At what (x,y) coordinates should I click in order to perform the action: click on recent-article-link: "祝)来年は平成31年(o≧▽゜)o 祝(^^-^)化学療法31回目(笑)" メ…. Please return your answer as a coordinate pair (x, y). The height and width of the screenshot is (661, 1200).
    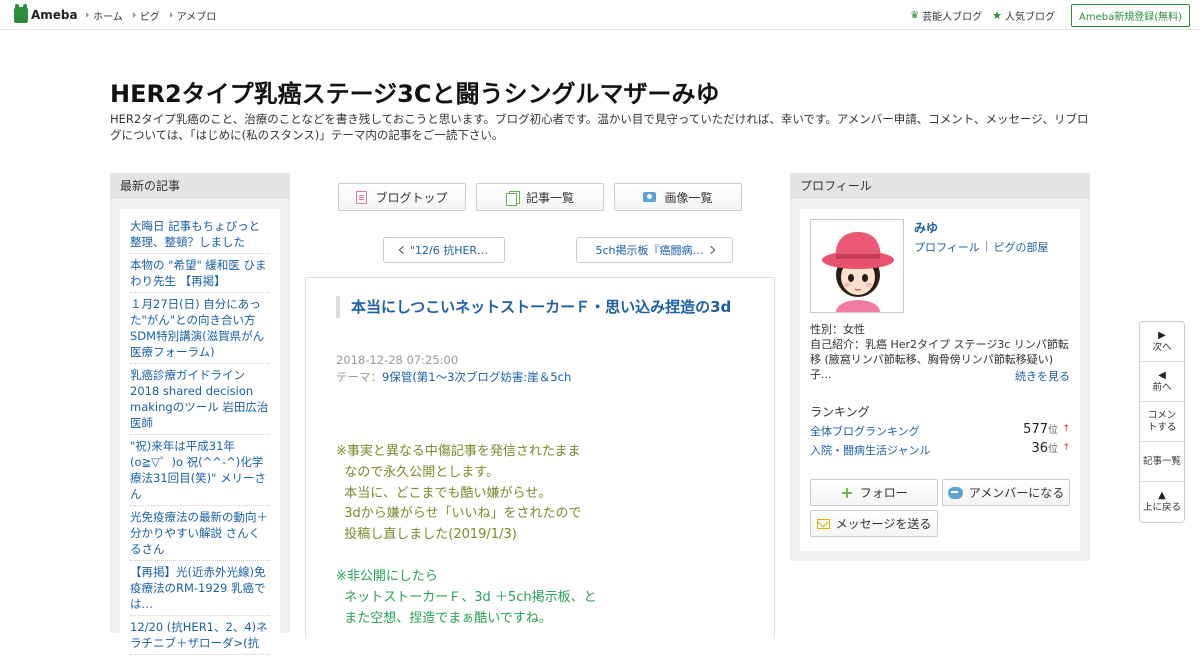
    Looking at the image, I should click on (200, 470).